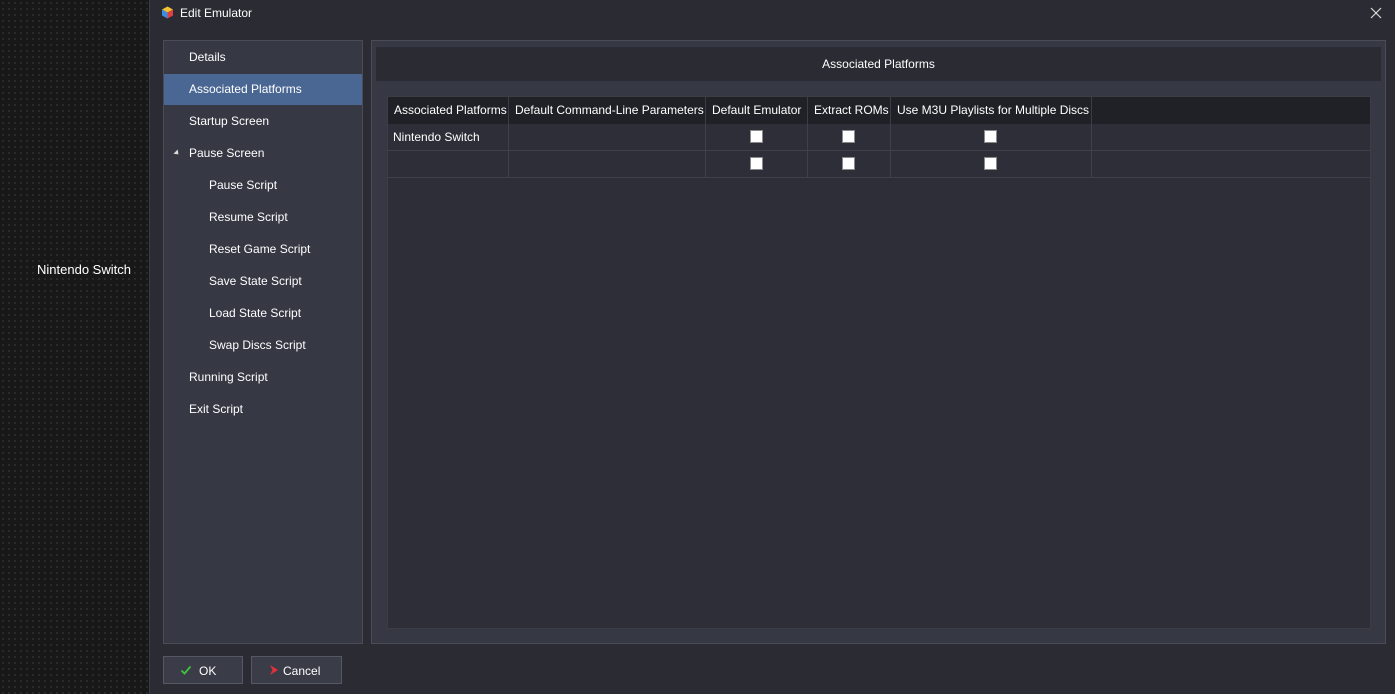 The image size is (1395, 694). What do you see at coordinates (245, 89) in the screenshot?
I see `nav-item-label: Associated Platforms` at bounding box center [245, 89].